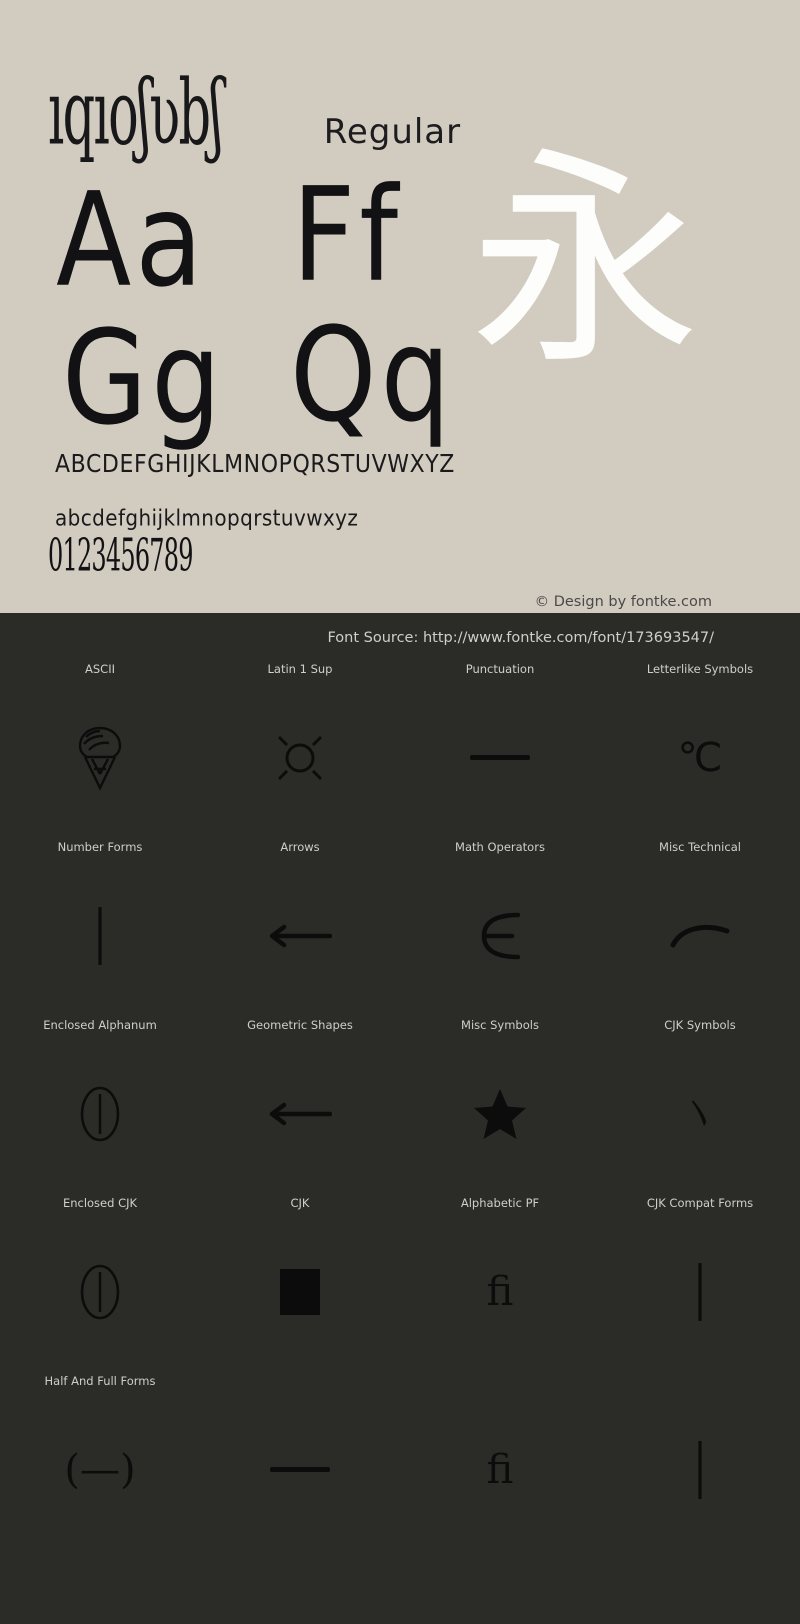 This screenshot has width=800, height=1624. I want to click on copyright-notice: © Design by fontke.com, so click(623, 602).